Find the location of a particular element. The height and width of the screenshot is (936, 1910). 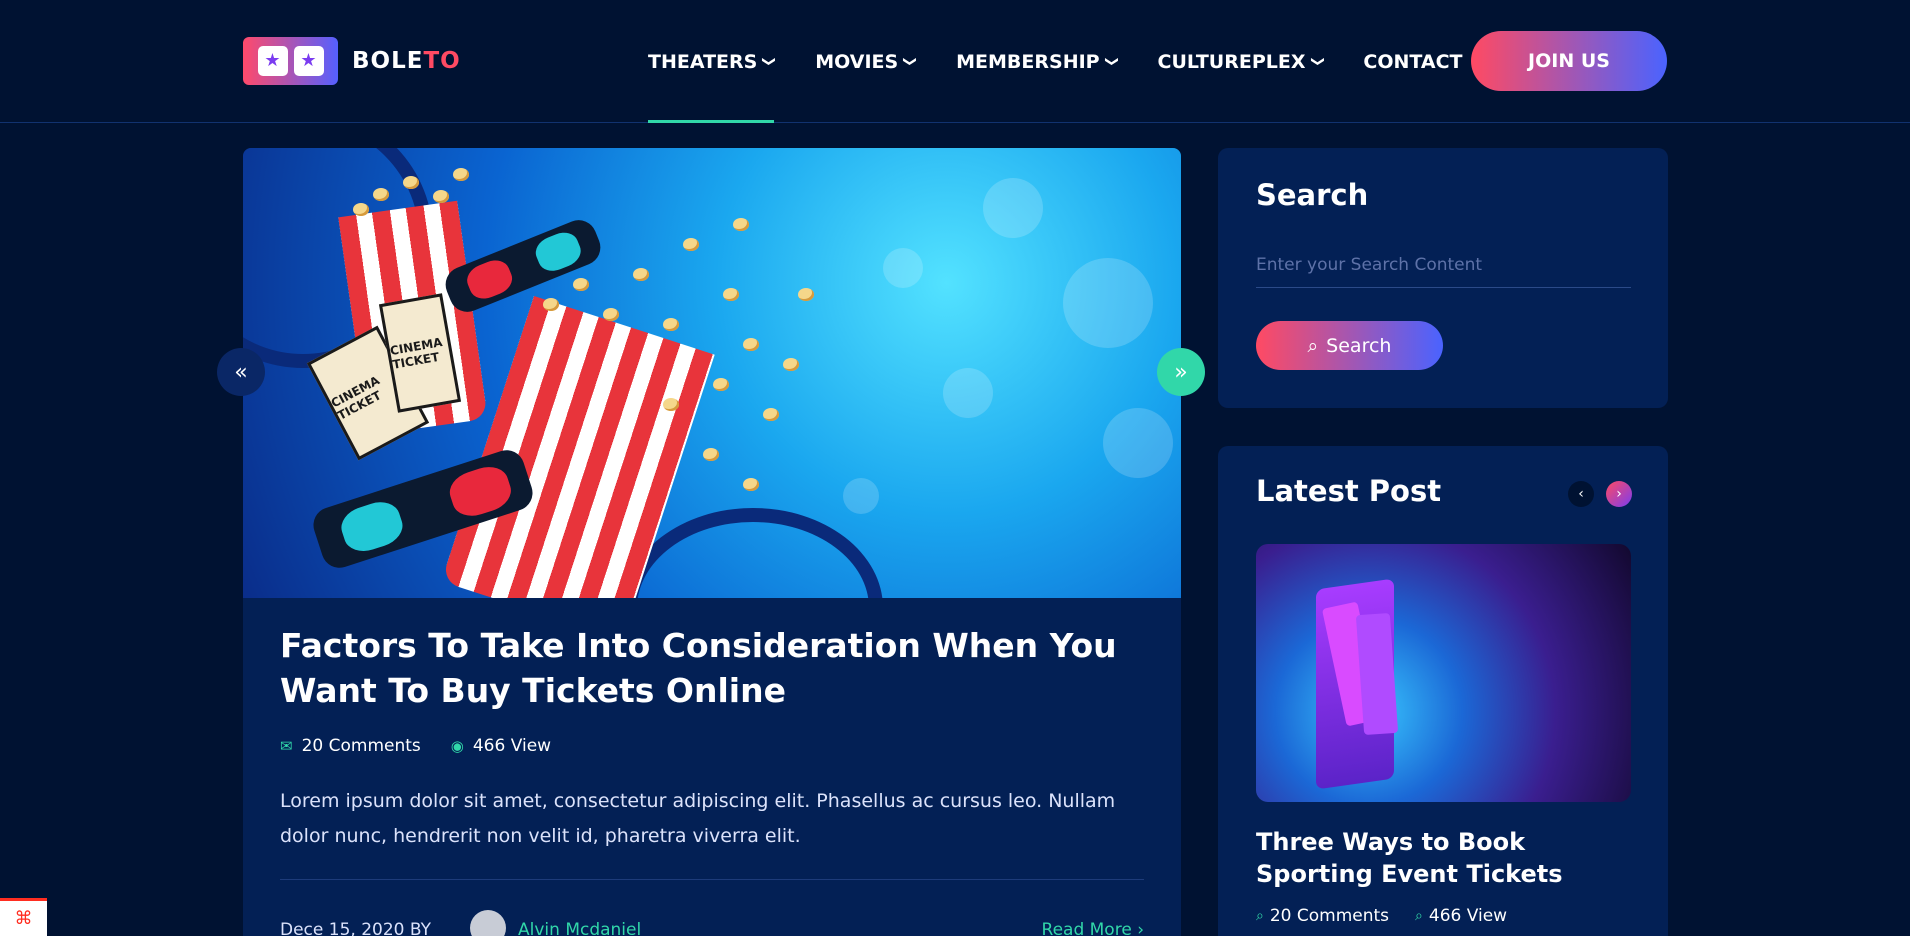

nav-item-label: CULTUREPLEX is located at coordinates (1231, 61).